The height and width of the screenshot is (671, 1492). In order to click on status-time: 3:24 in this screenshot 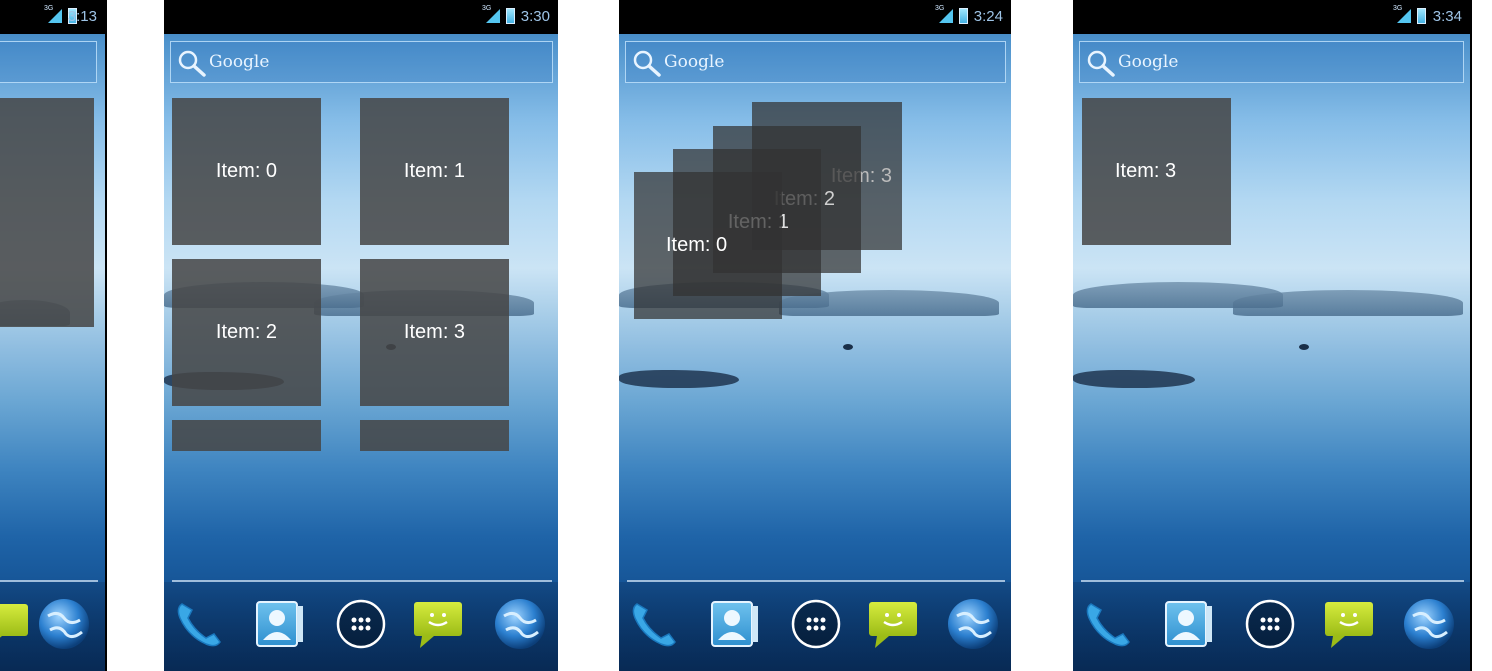, I will do `click(988, 16)`.